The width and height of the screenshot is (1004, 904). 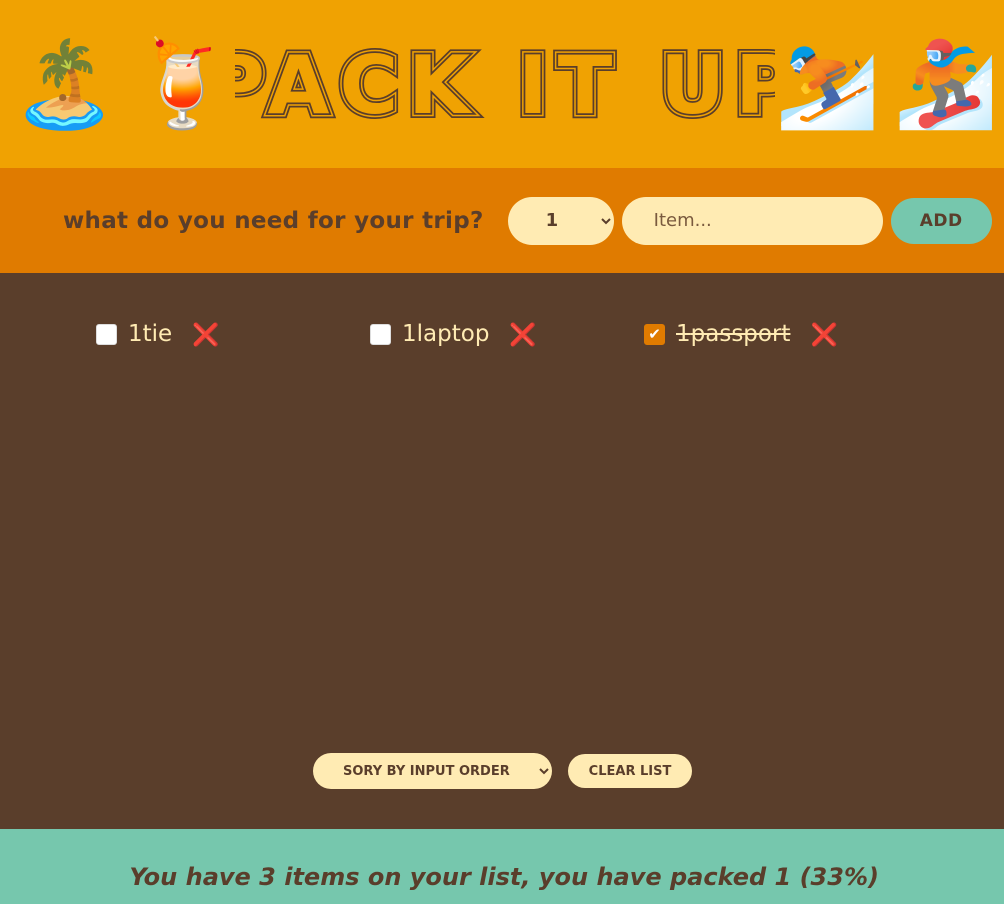 What do you see at coordinates (157, 334) in the screenshot?
I see `item-description: tie` at bounding box center [157, 334].